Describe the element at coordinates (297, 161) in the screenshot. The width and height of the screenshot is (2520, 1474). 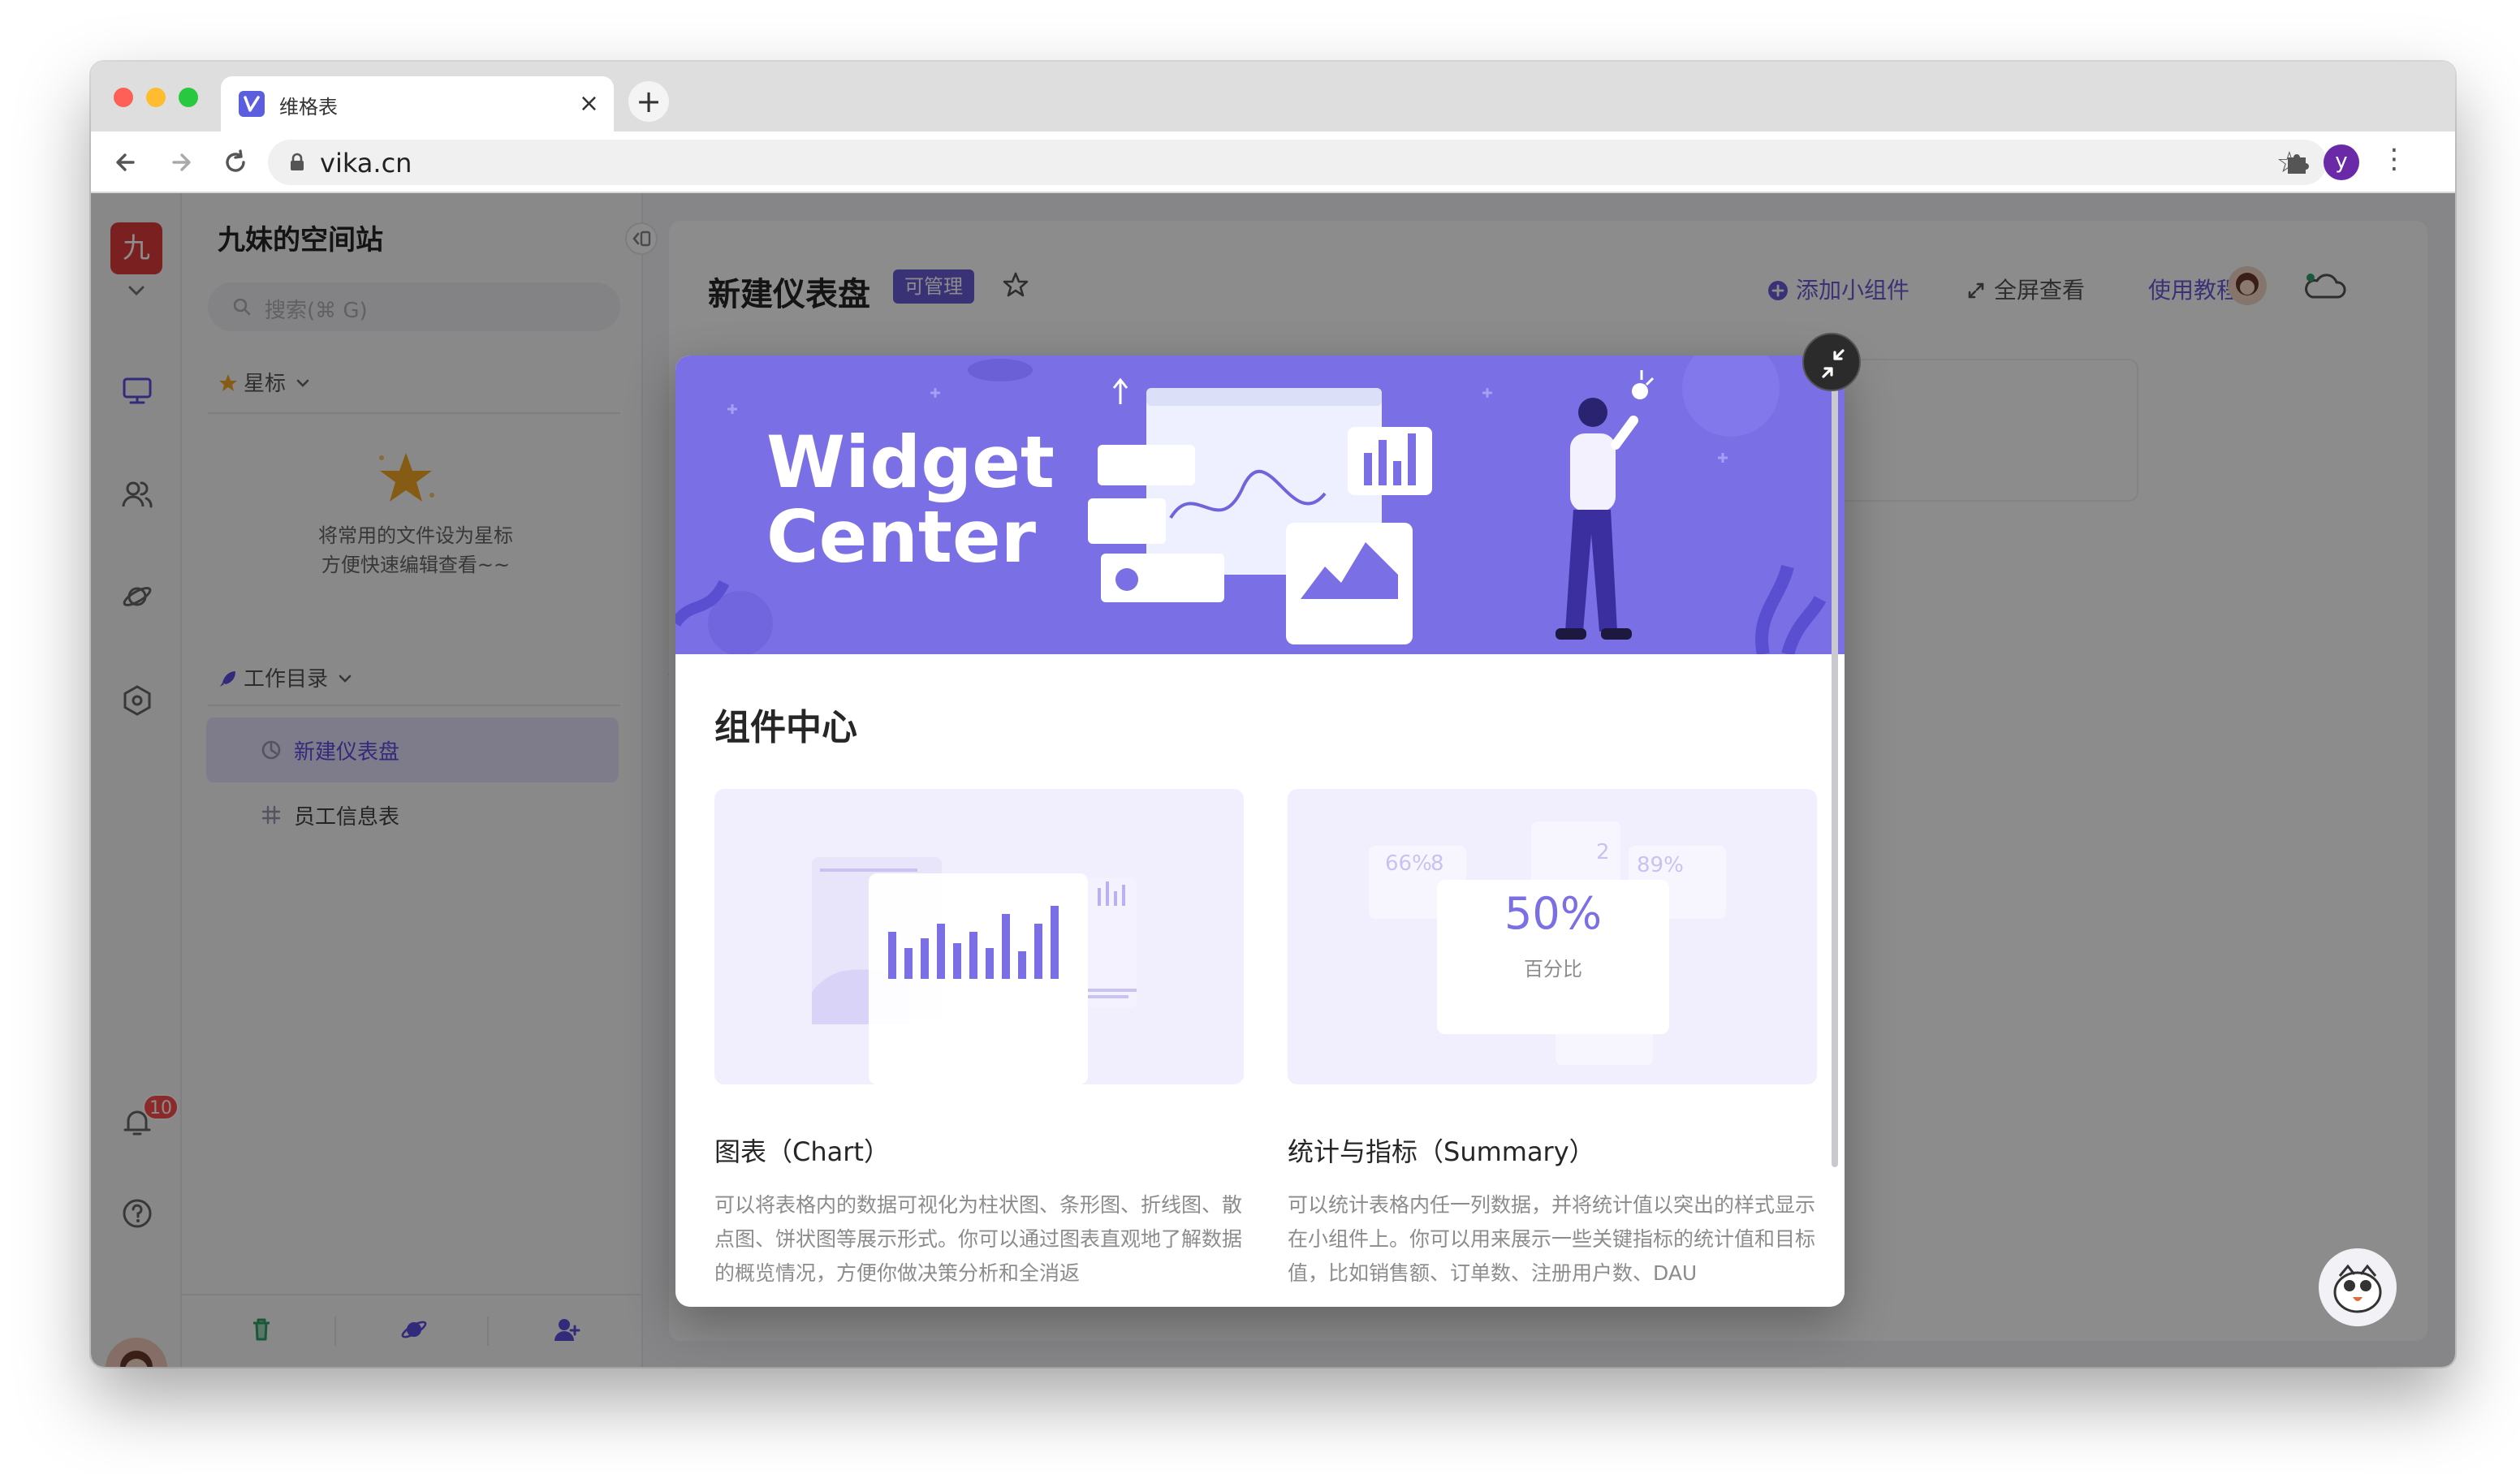
I see `lock-icon` at that location.